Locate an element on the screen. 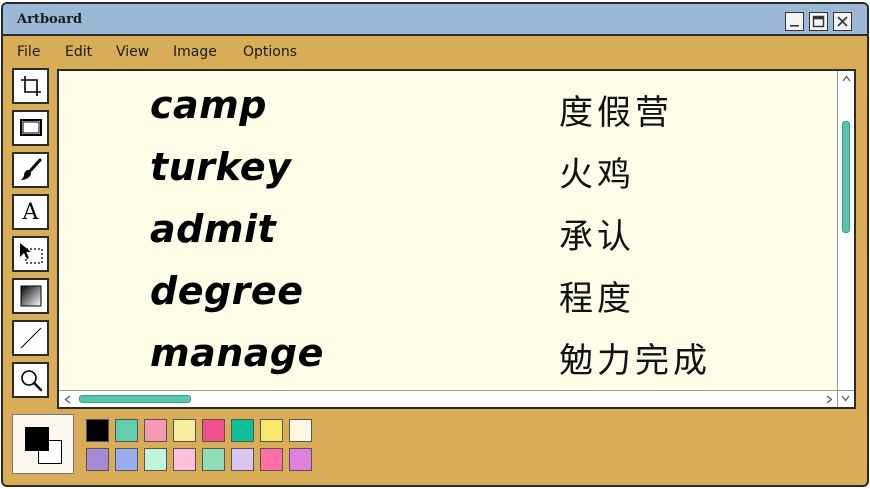  tool-zoom is located at coordinates (30, 380).